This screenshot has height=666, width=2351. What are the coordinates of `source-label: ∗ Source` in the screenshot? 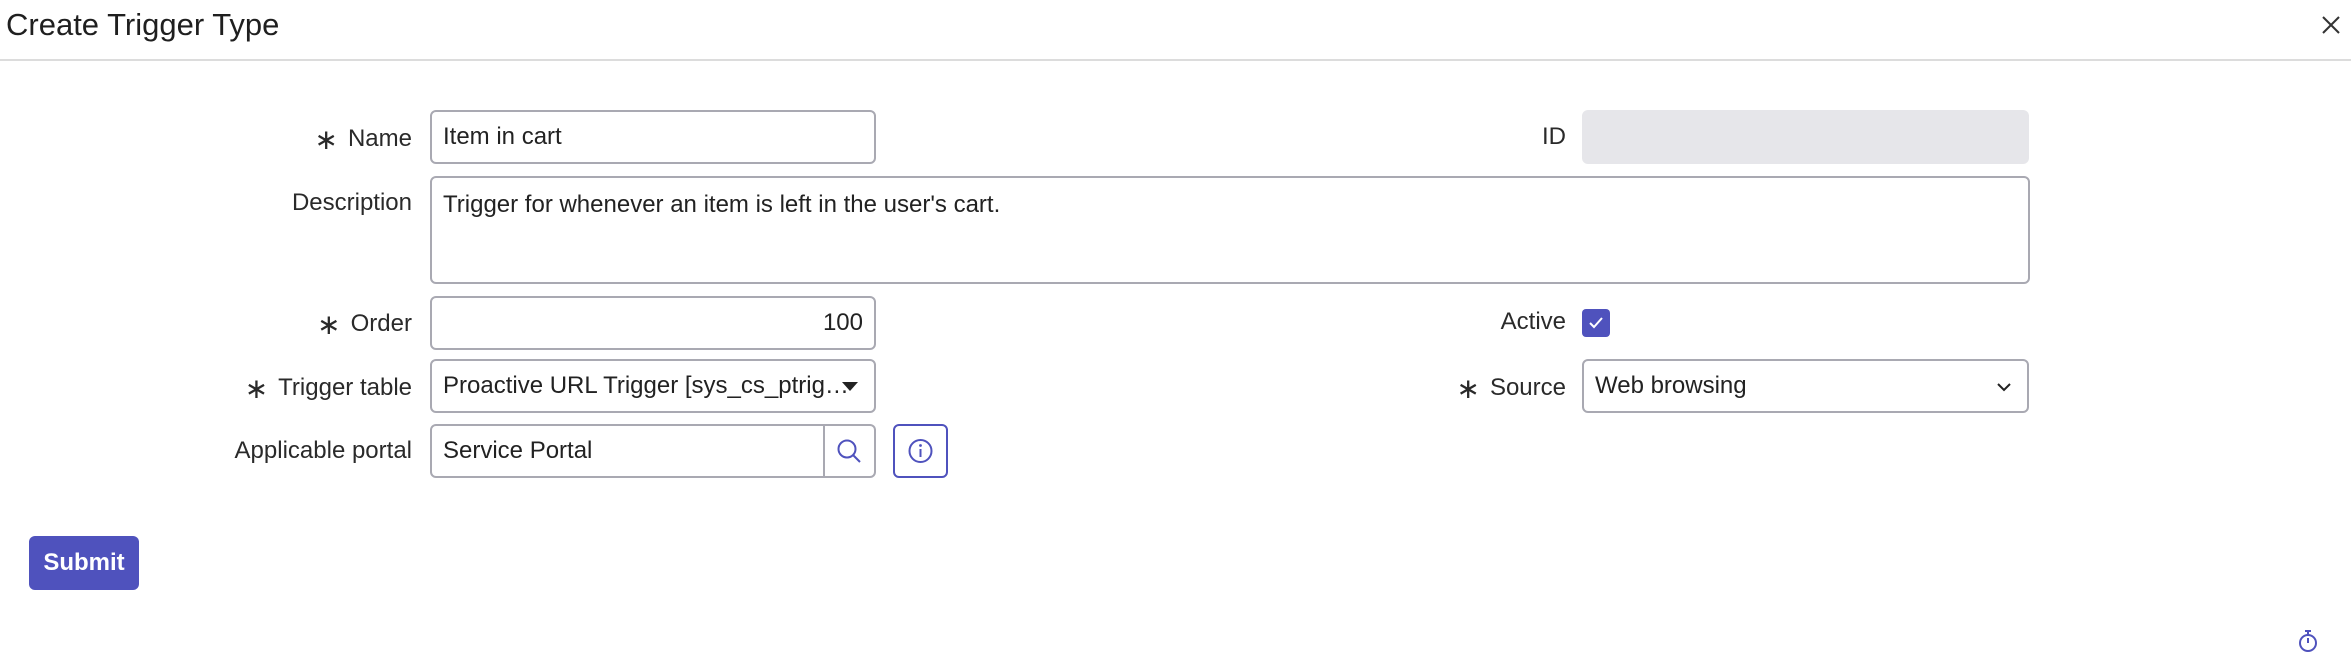 It's located at (1511, 388).